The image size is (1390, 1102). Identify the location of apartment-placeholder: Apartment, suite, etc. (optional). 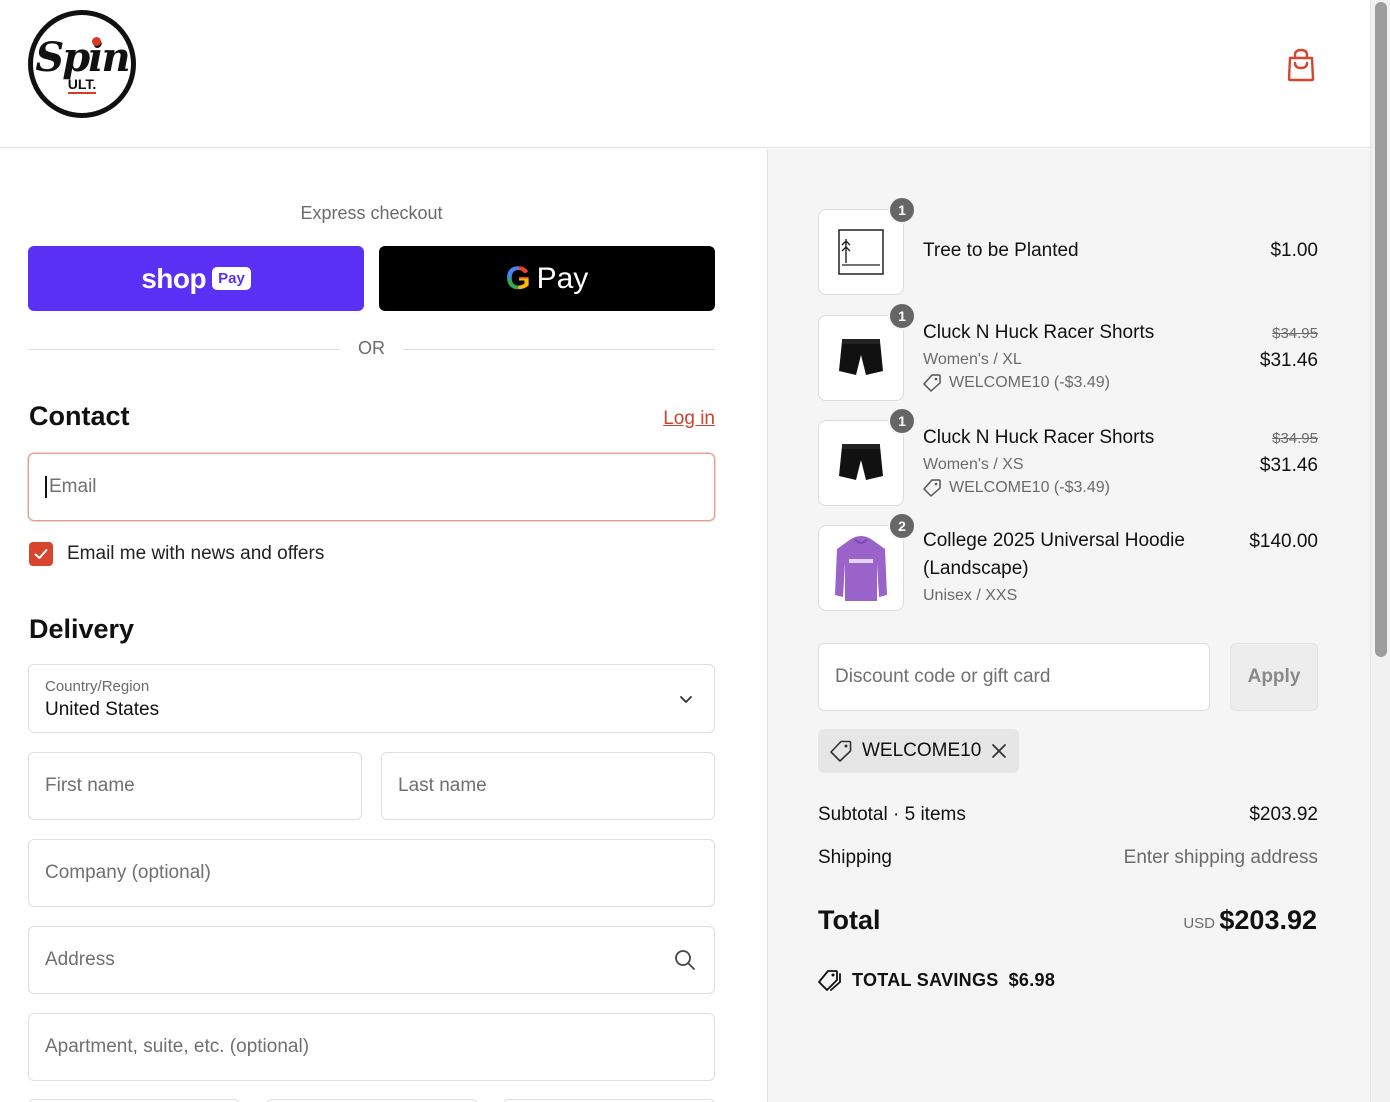
(177, 1046).